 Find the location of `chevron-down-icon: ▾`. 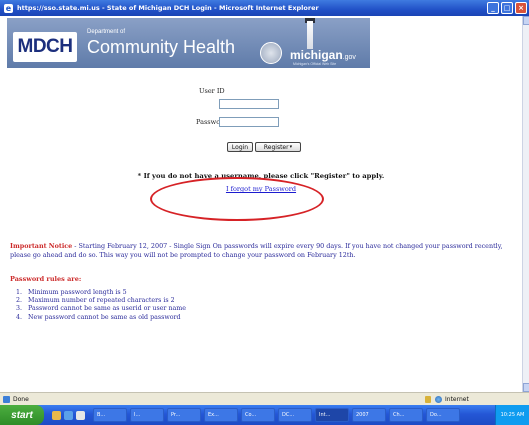

chevron-down-icon: ▾ is located at coordinates (291, 147).